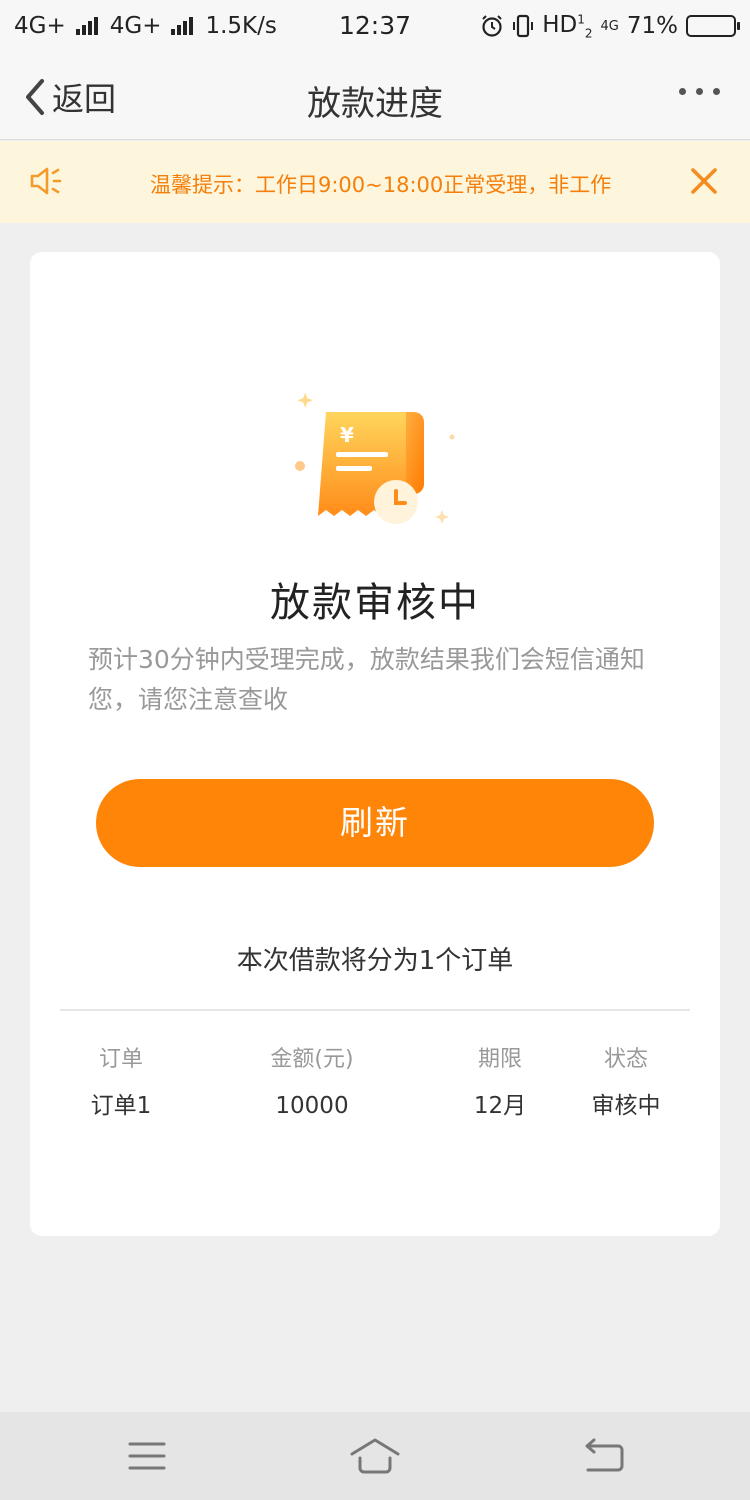 Image resolution: width=750 pixels, height=1500 pixels. What do you see at coordinates (713, 26) in the screenshot?
I see `battery-icon` at bounding box center [713, 26].